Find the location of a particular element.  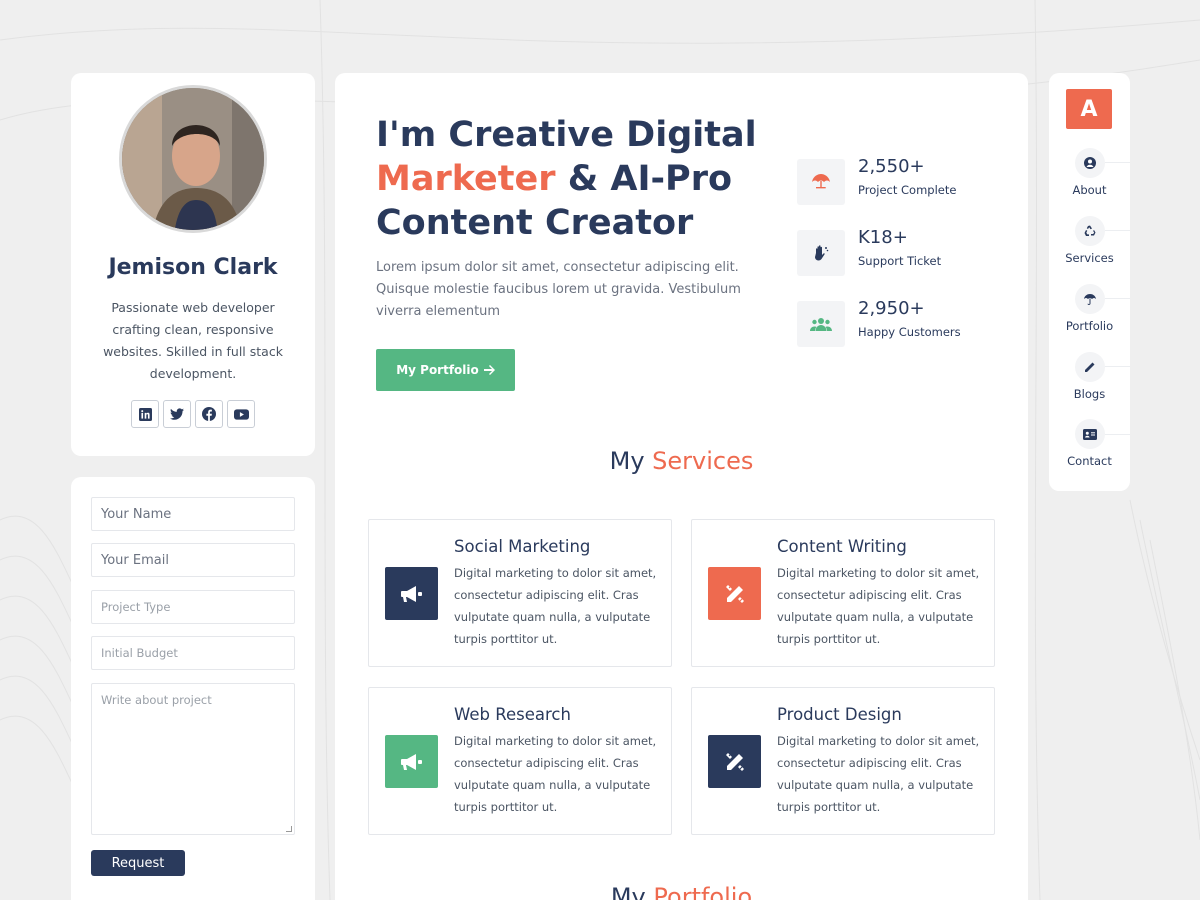

hero-title-line3: Content Creator is located at coordinates (535, 223).